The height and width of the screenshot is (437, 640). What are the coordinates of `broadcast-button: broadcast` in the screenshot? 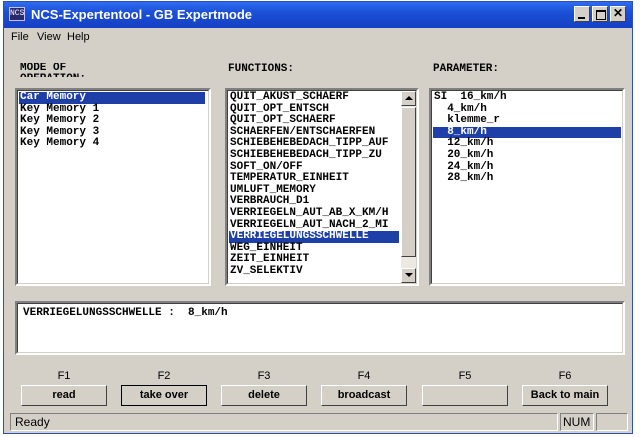 It's located at (364, 395).